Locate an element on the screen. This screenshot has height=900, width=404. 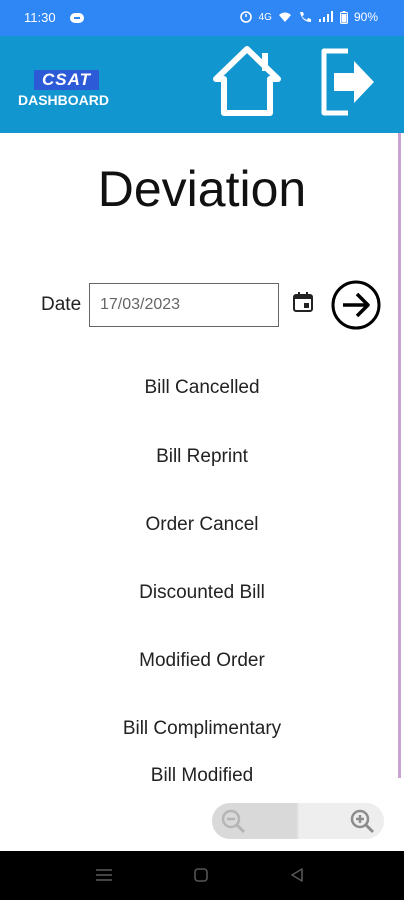
calendar-icon is located at coordinates (303, 302).